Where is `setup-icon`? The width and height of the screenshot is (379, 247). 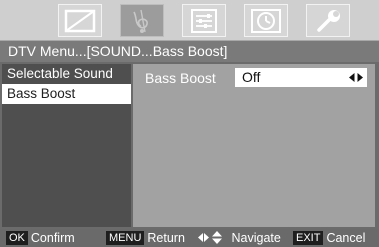
setup-icon is located at coordinates (204, 20).